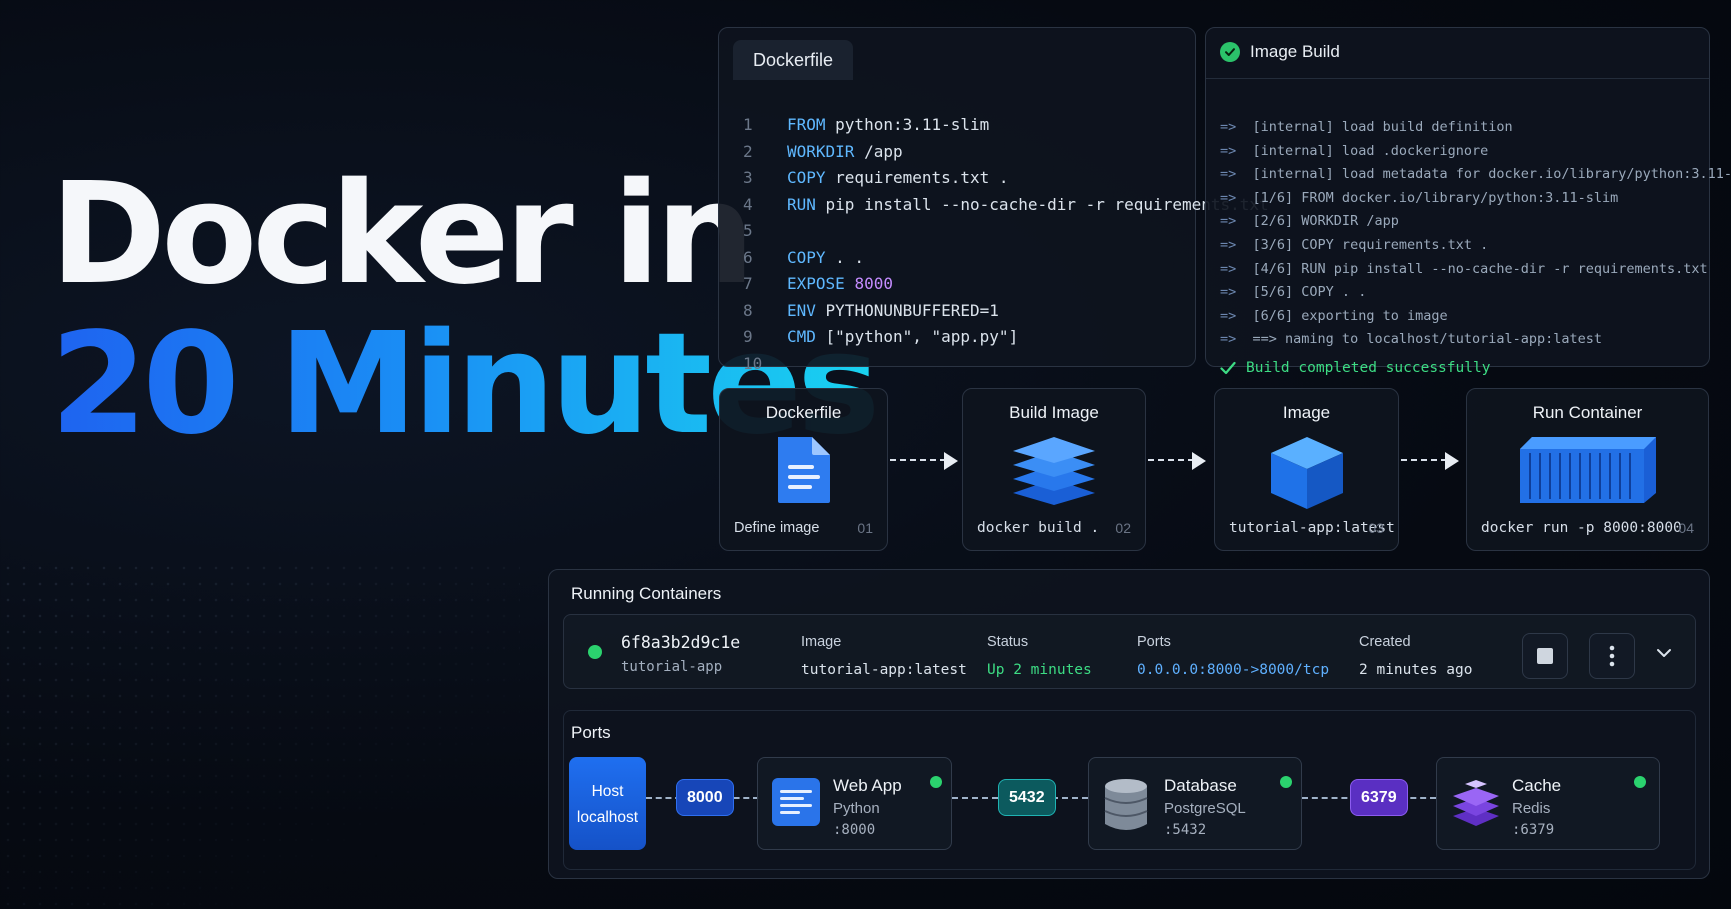  Describe the element at coordinates (1008, 642) in the screenshot. I see `column-header-status: Status` at that location.